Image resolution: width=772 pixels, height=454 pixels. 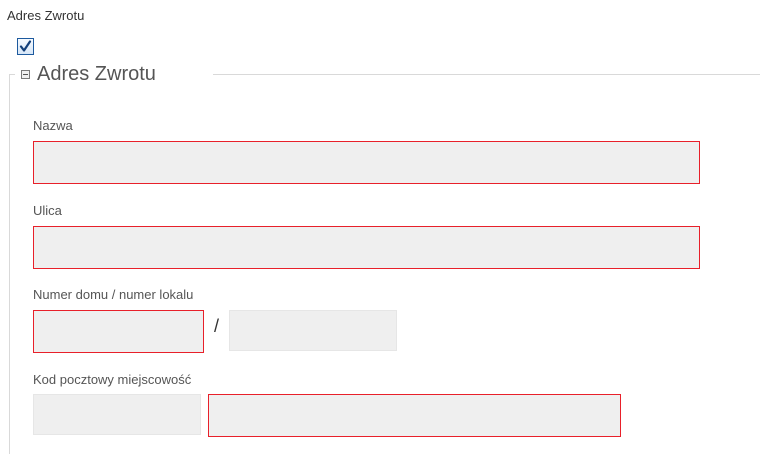 What do you see at coordinates (9, 264) in the screenshot?
I see `fieldset-border-left` at bounding box center [9, 264].